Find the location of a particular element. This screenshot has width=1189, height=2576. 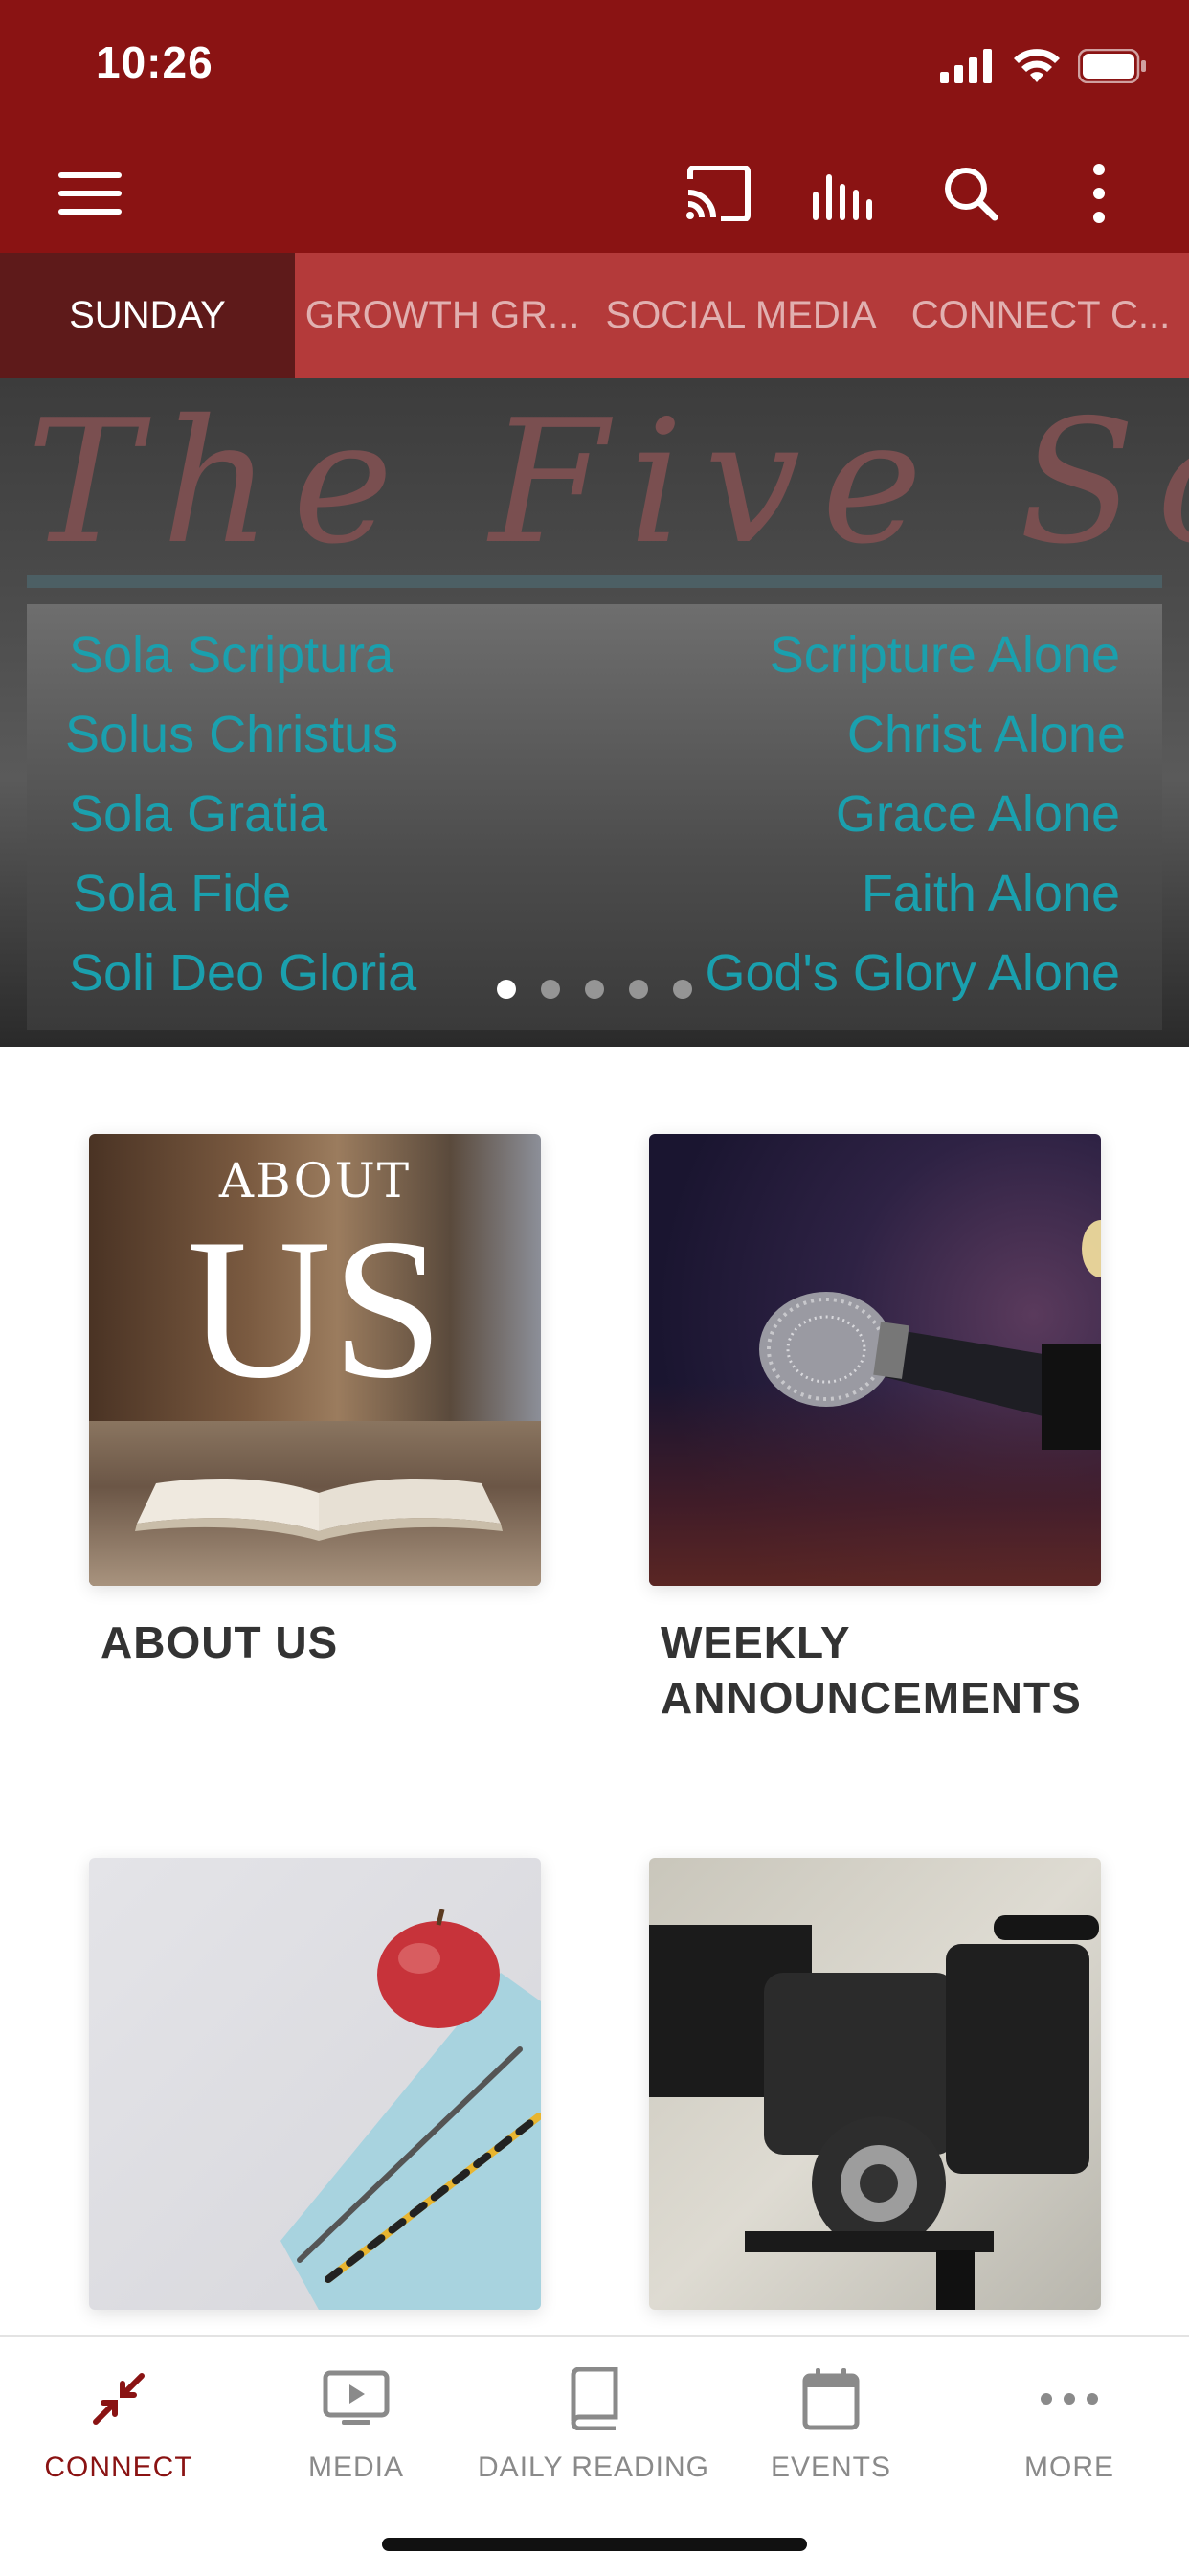

menu-icon is located at coordinates (90, 193).